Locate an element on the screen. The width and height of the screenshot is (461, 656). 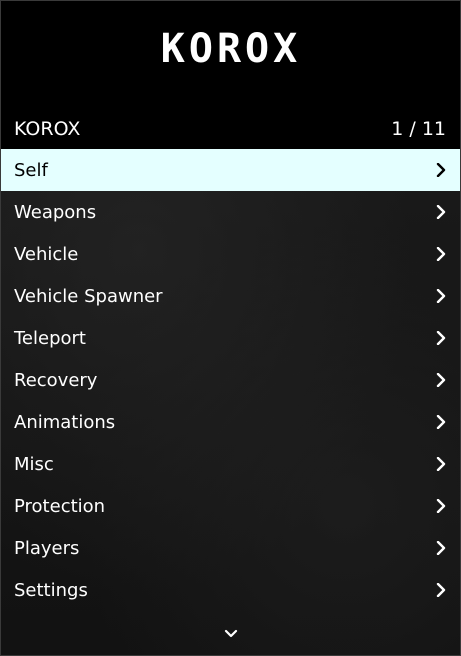
menu-item-label: Recovery is located at coordinates (56, 380).